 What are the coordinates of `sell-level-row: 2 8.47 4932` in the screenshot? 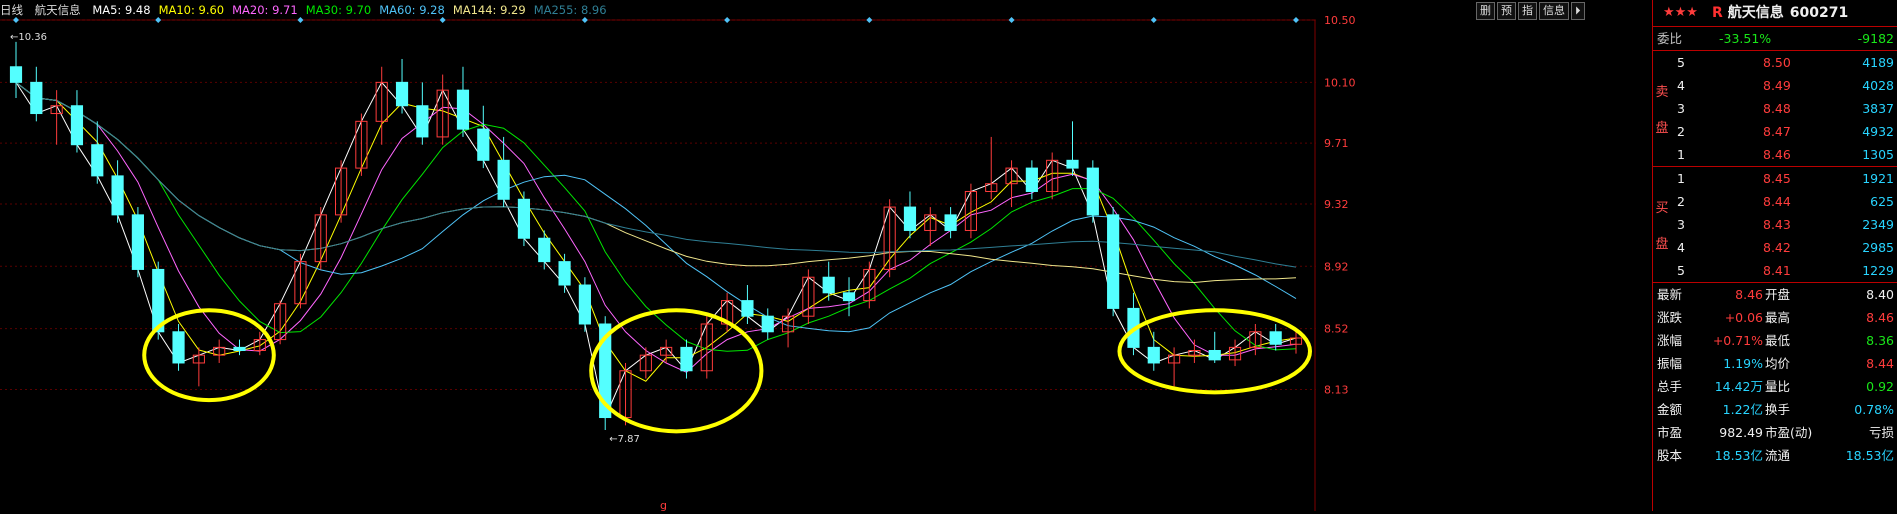 It's located at (1775, 131).